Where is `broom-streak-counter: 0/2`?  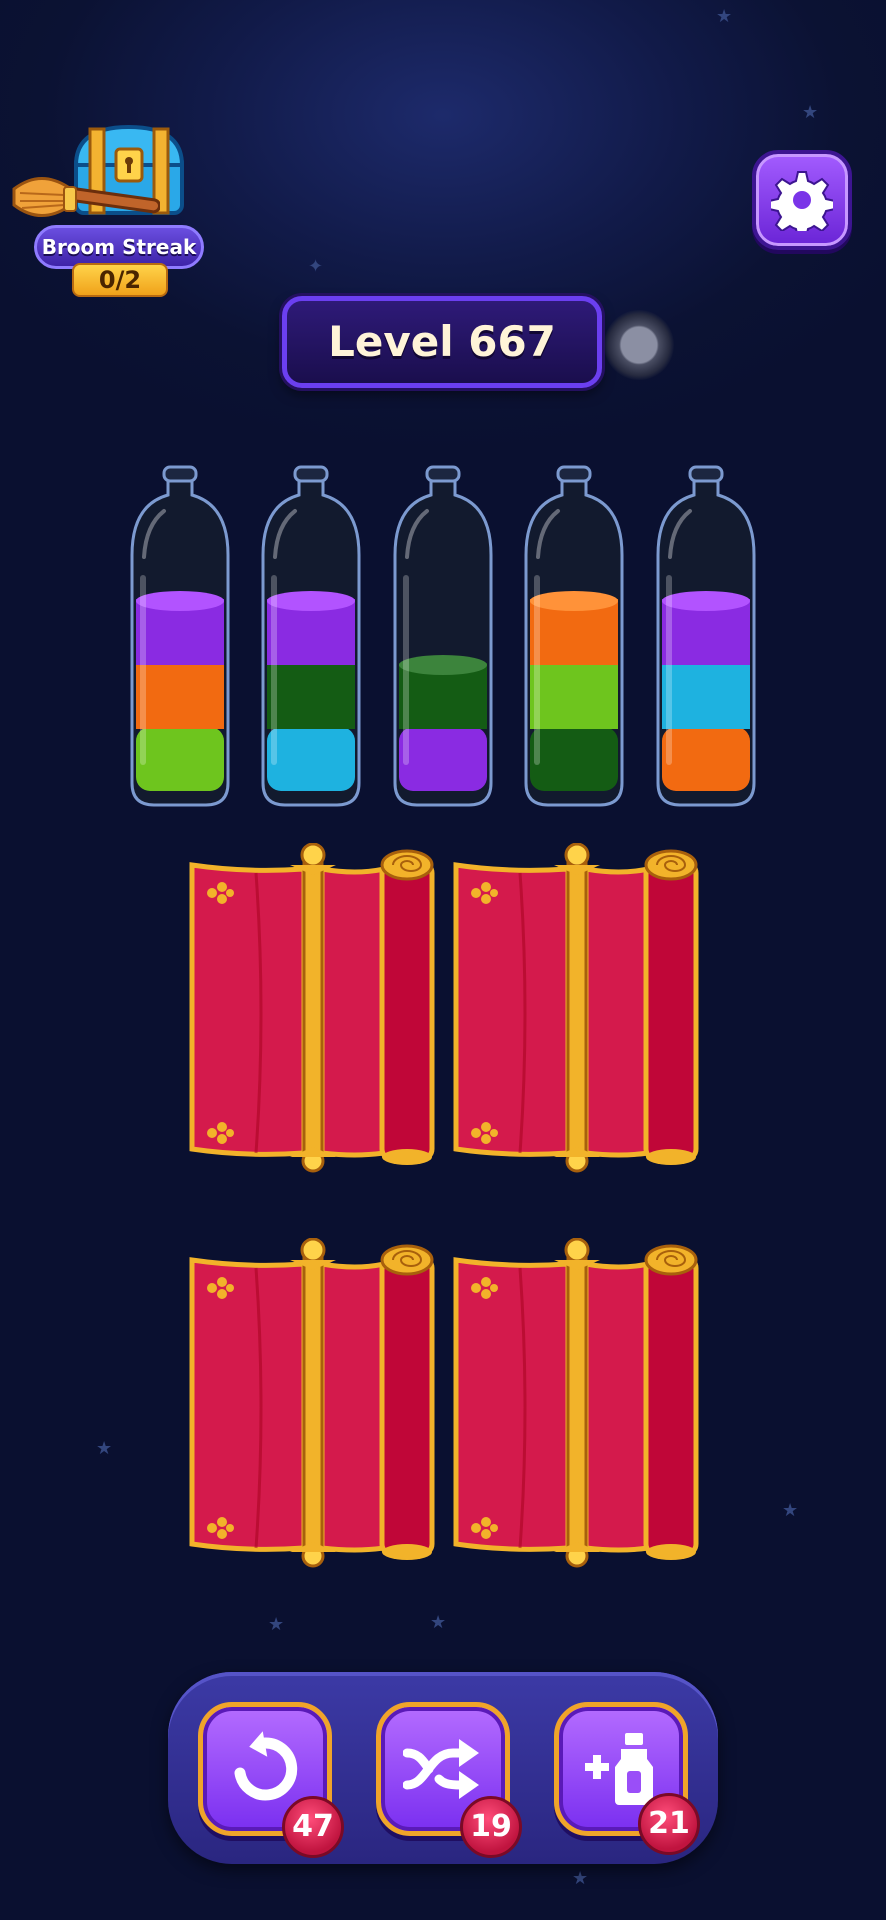
broom-streak-counter: 0/2 is located at coordinates (120, 280).